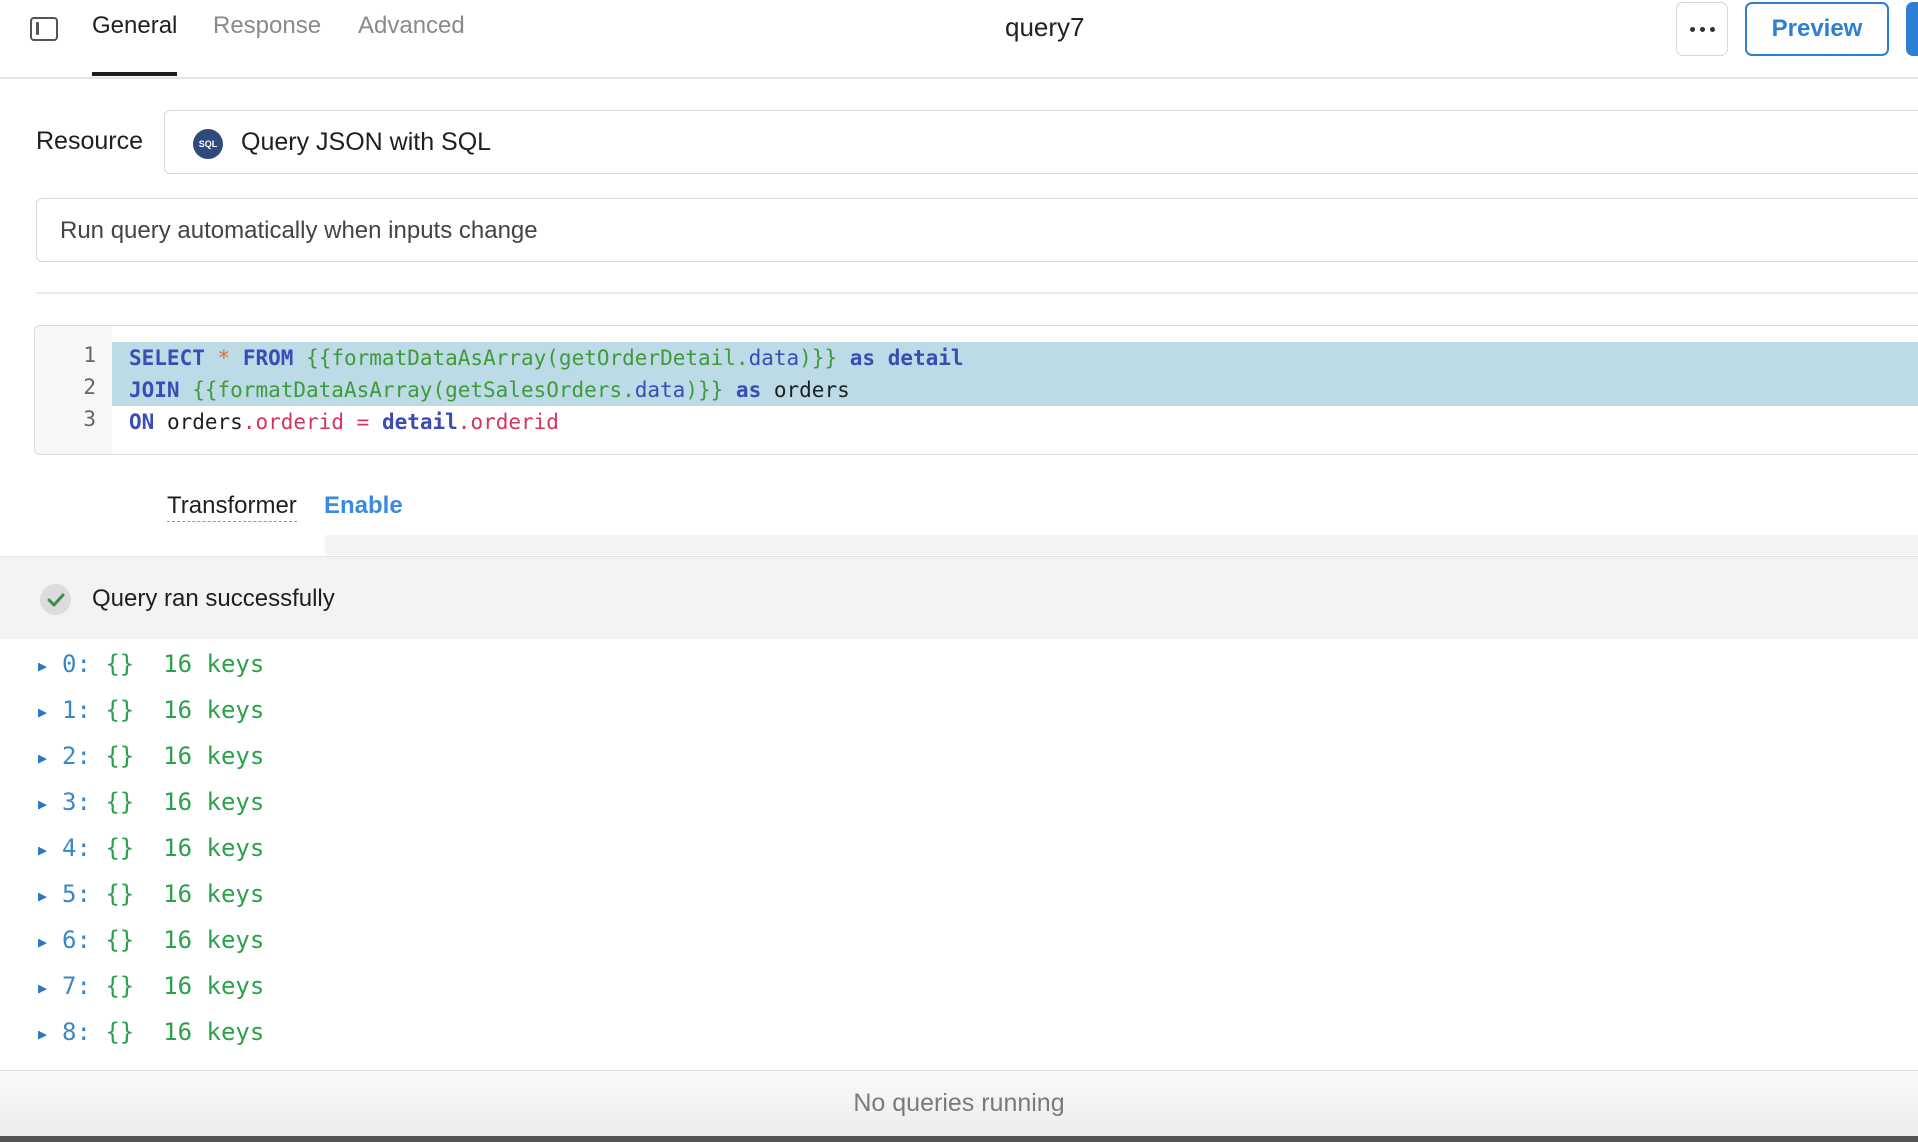 This screenshot has height=1142, width=1918. I want to click on footer-status-text: No queries running, so click(959, 1103).